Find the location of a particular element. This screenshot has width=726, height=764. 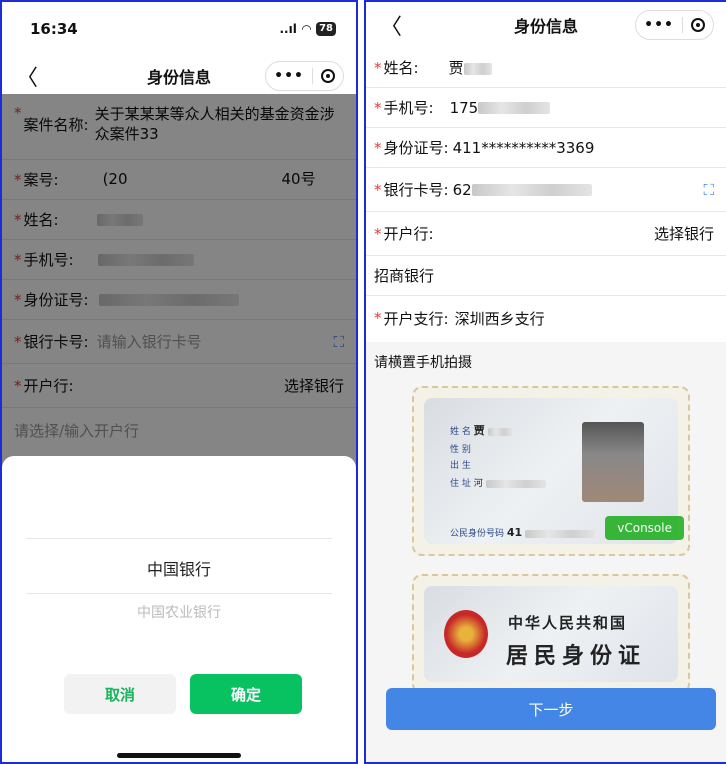

bank-row: * 开户行: 选择银行 is located at coordinates (546, 234).